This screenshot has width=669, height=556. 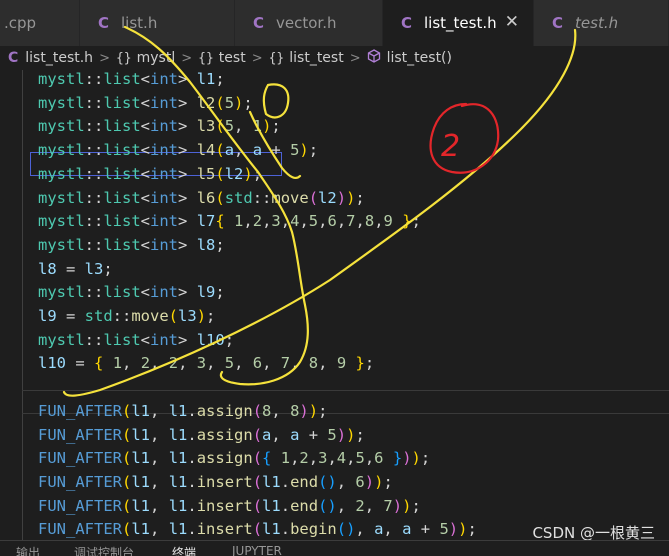 I want to click on code-token: 2, so click(x=173, y=363).